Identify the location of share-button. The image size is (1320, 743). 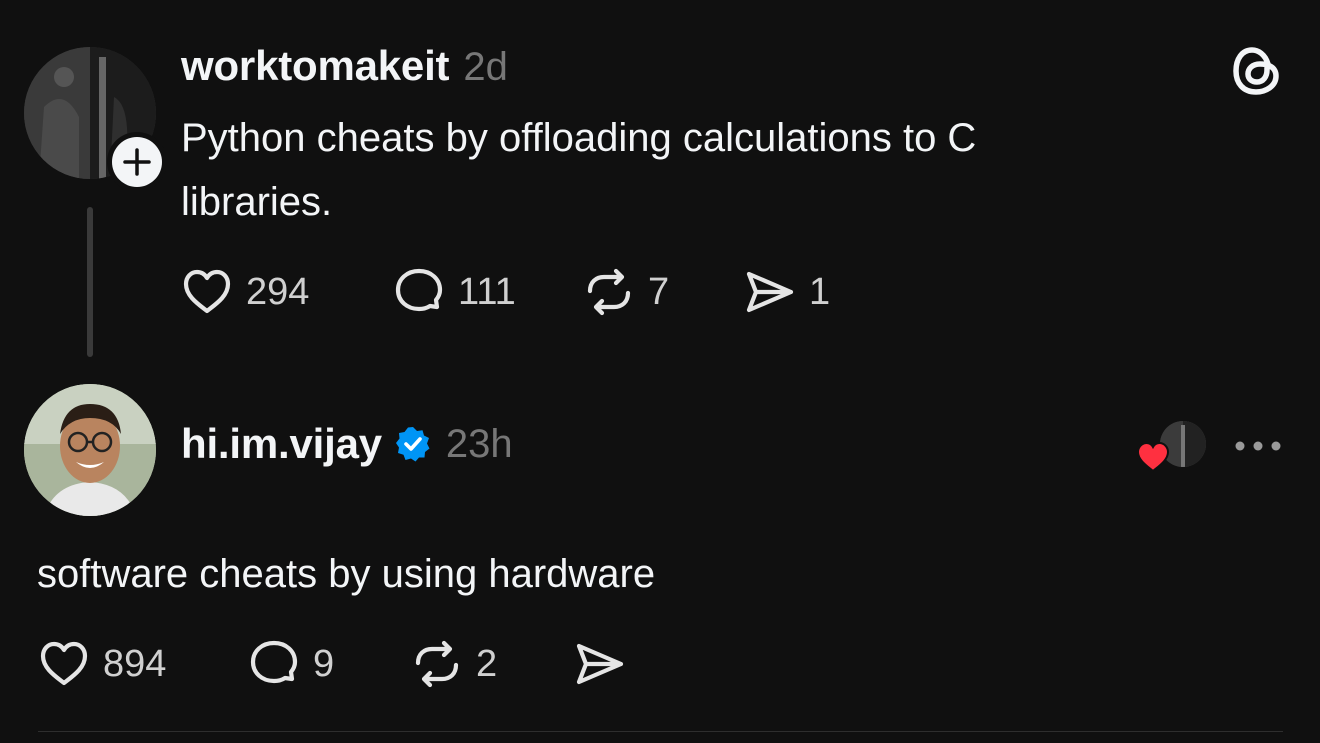
(600, 664).